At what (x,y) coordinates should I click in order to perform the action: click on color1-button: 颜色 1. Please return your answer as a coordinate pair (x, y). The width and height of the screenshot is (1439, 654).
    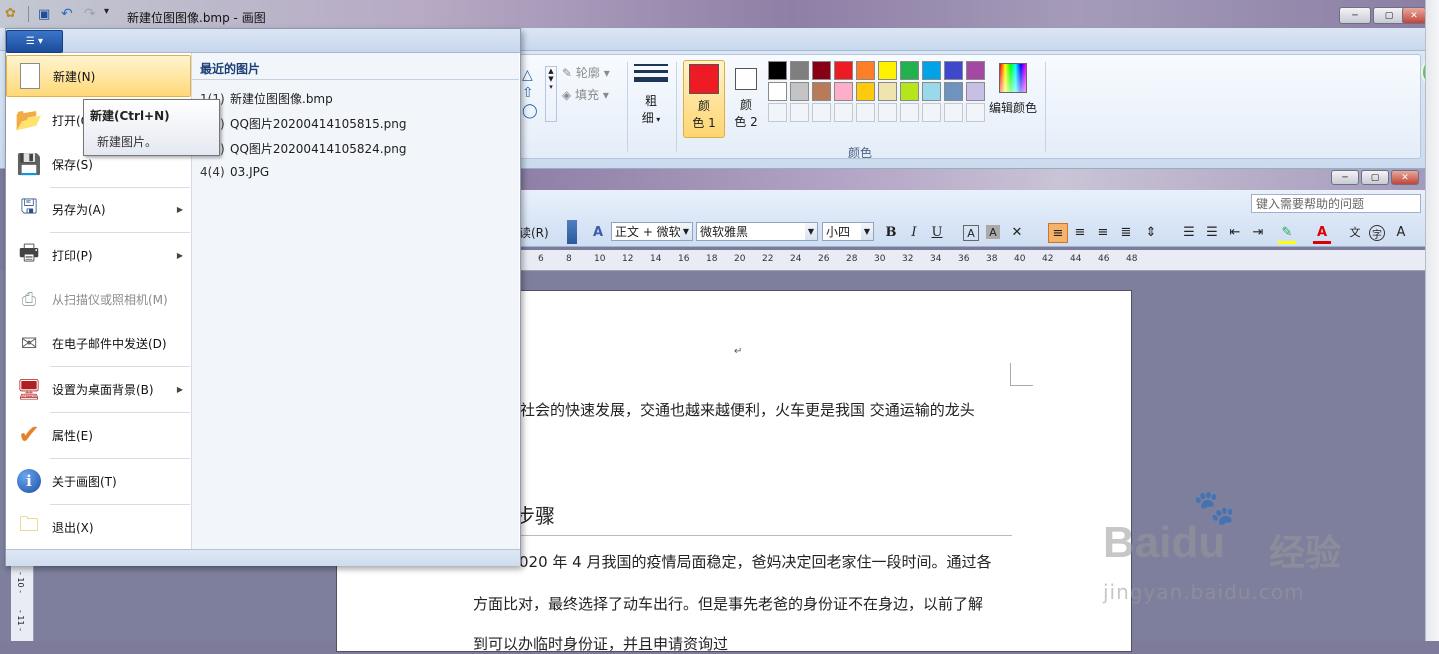
    Looking at the image, I should click on (704, 99).